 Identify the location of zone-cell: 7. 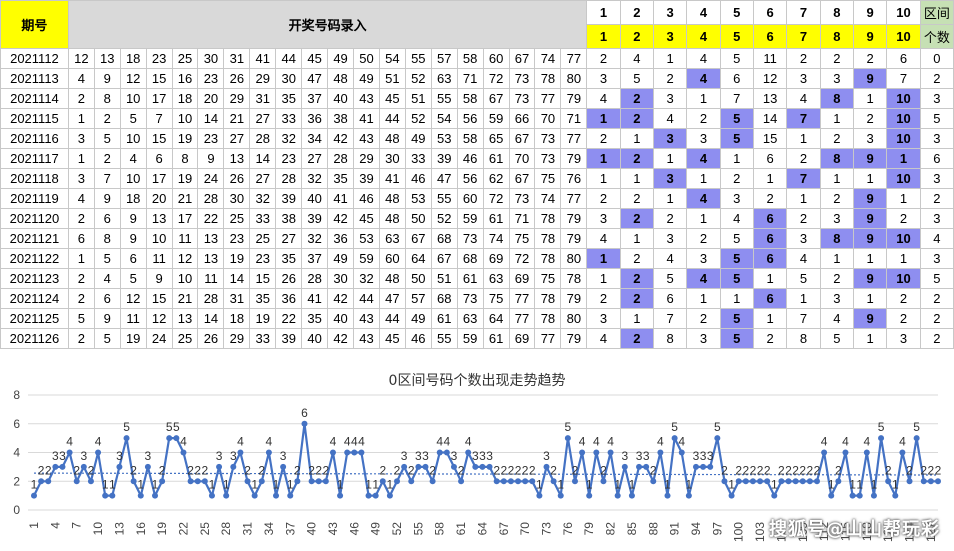
(803, 318).